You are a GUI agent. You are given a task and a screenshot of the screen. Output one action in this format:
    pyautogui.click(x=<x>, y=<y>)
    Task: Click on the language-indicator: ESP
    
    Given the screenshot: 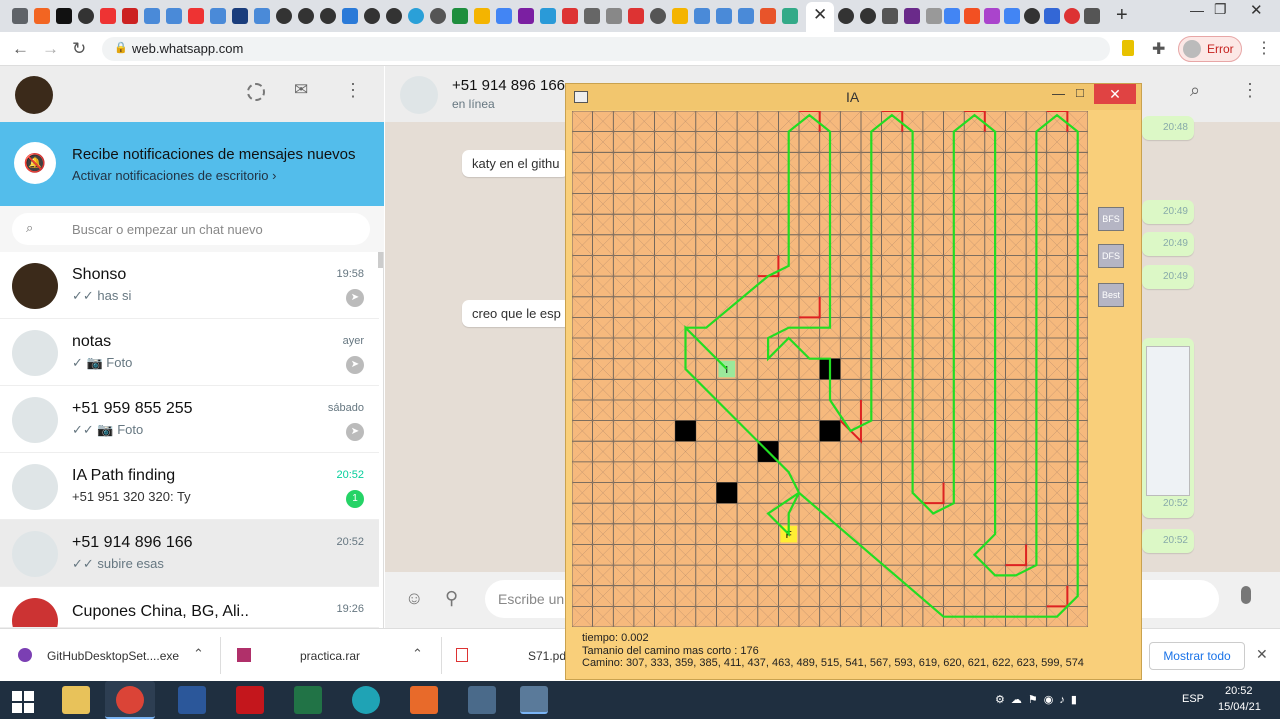 What is the action you would take?
    pyautogui.click(x=1193, y=699)
    